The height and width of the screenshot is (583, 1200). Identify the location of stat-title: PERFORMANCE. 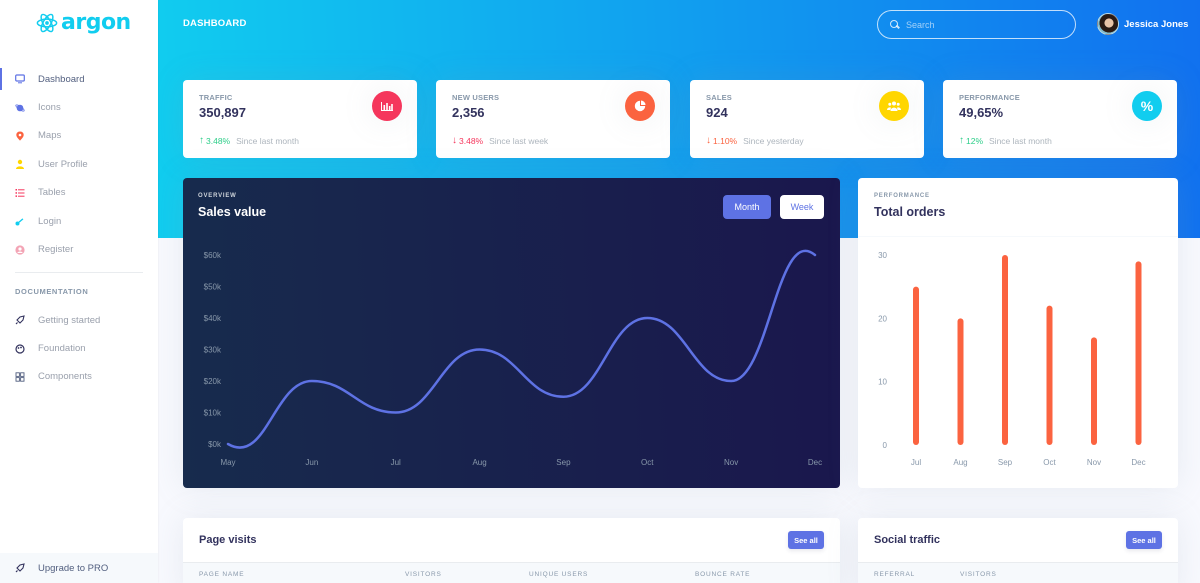
(989, 97).